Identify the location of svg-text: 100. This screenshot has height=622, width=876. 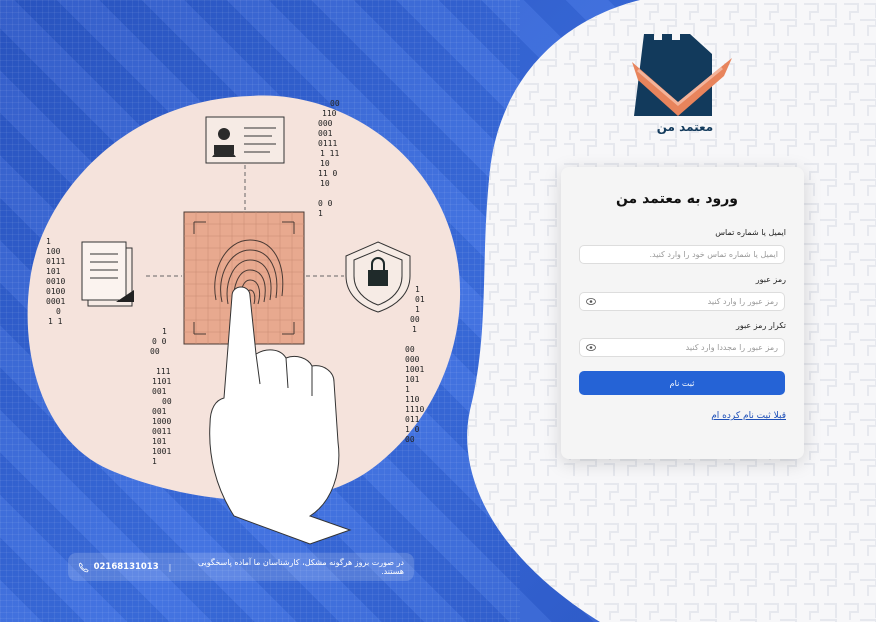
(53, 251).